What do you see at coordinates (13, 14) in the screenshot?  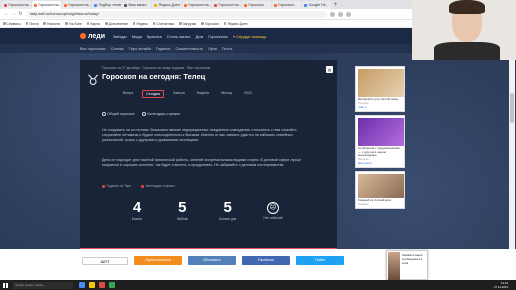 I see `forward-icon: →` at bounding box center [13, 14].